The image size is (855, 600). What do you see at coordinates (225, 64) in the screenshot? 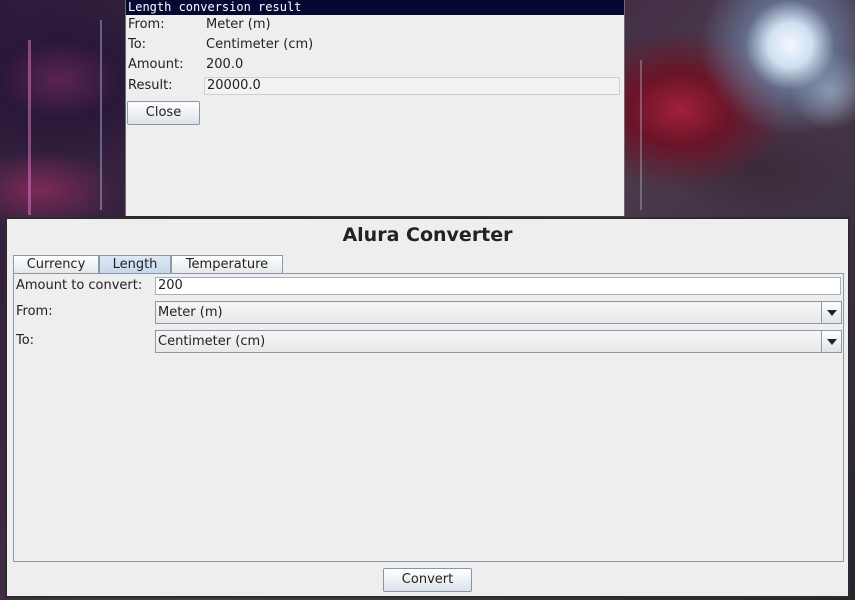
I see `result-amount-value: 200.0` at bounding box center [225, 64].